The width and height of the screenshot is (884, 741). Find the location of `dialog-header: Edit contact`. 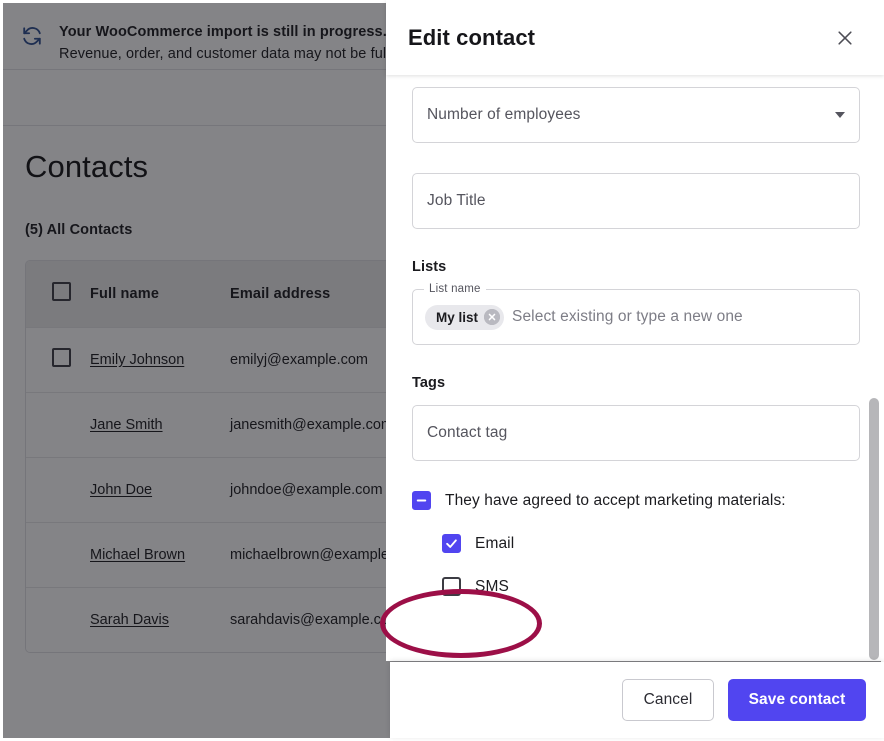

dialog-header: Edit contact is located at coordinates (635, 37).